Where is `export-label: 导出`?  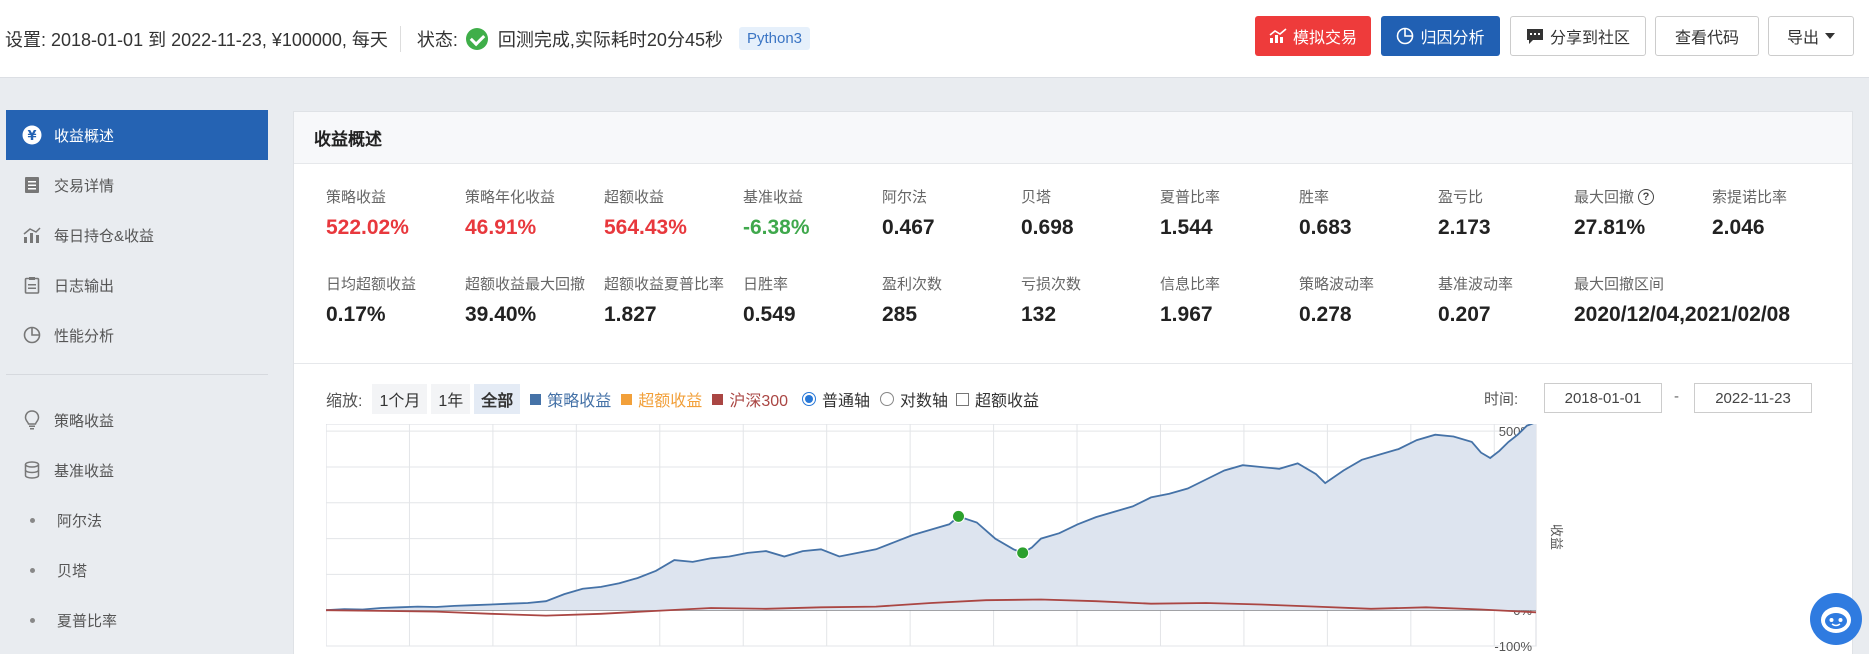 export-label: 导出 is located at coordinates (1802, 38).